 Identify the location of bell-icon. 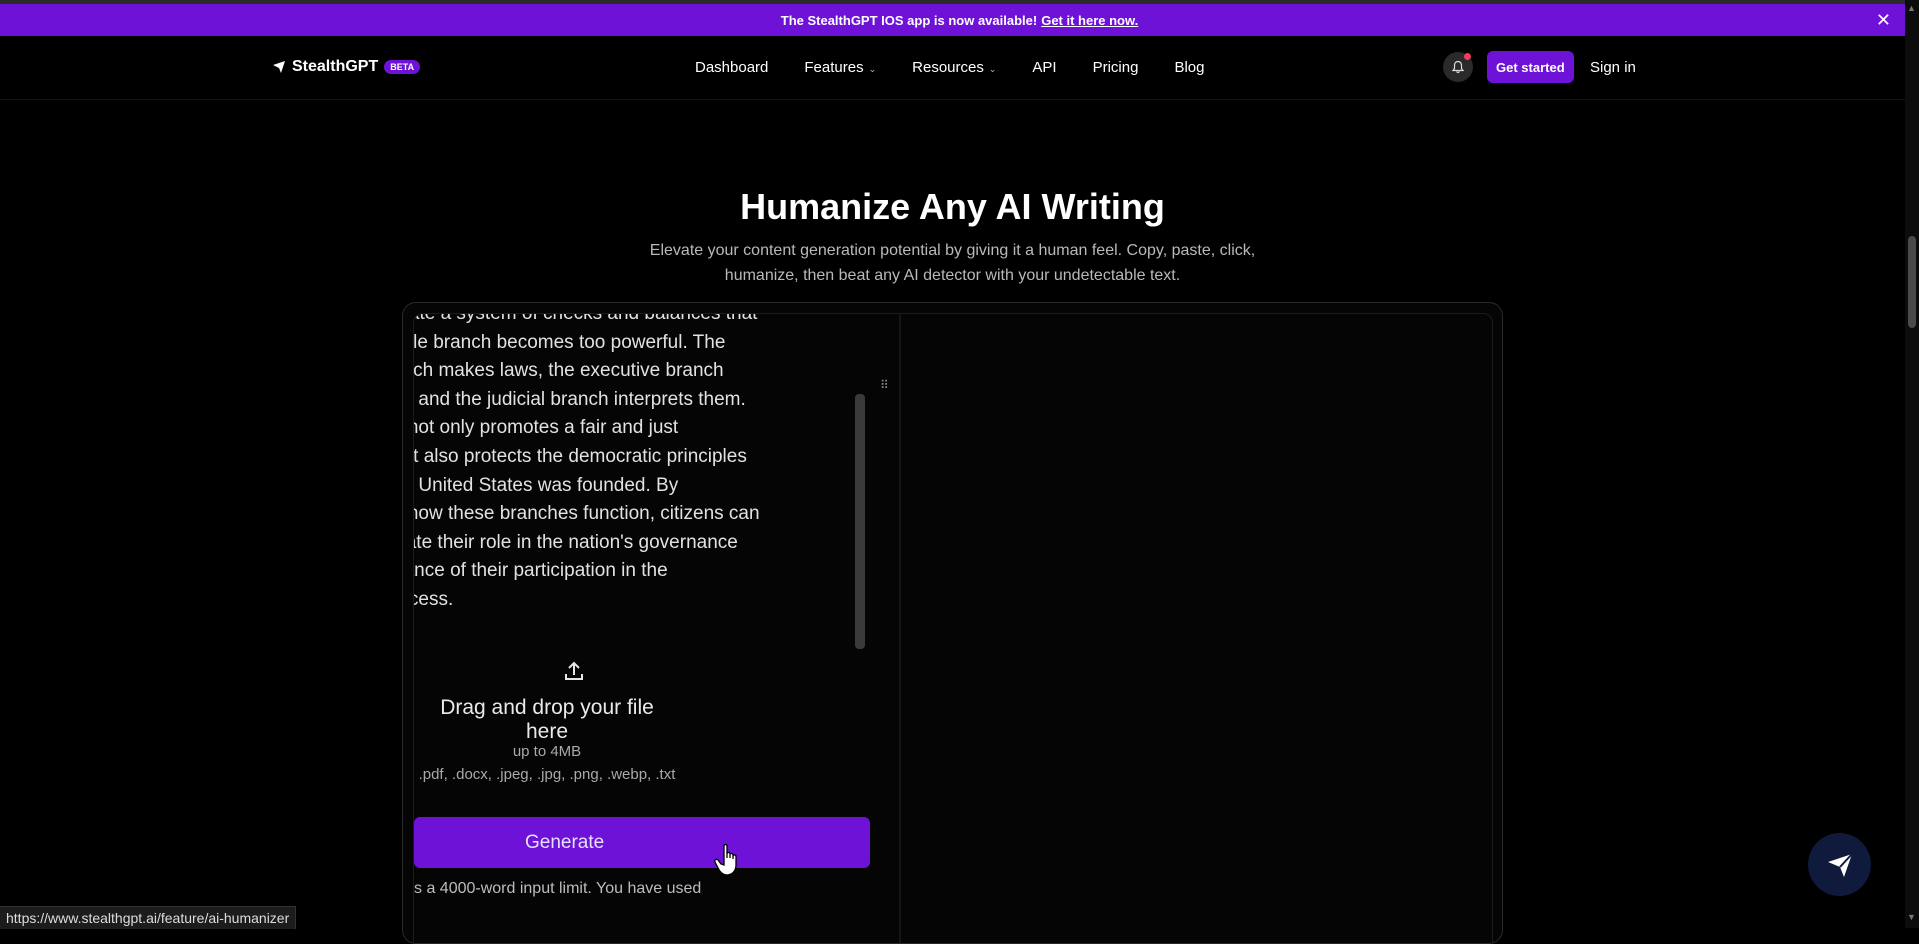
(1458, 67).